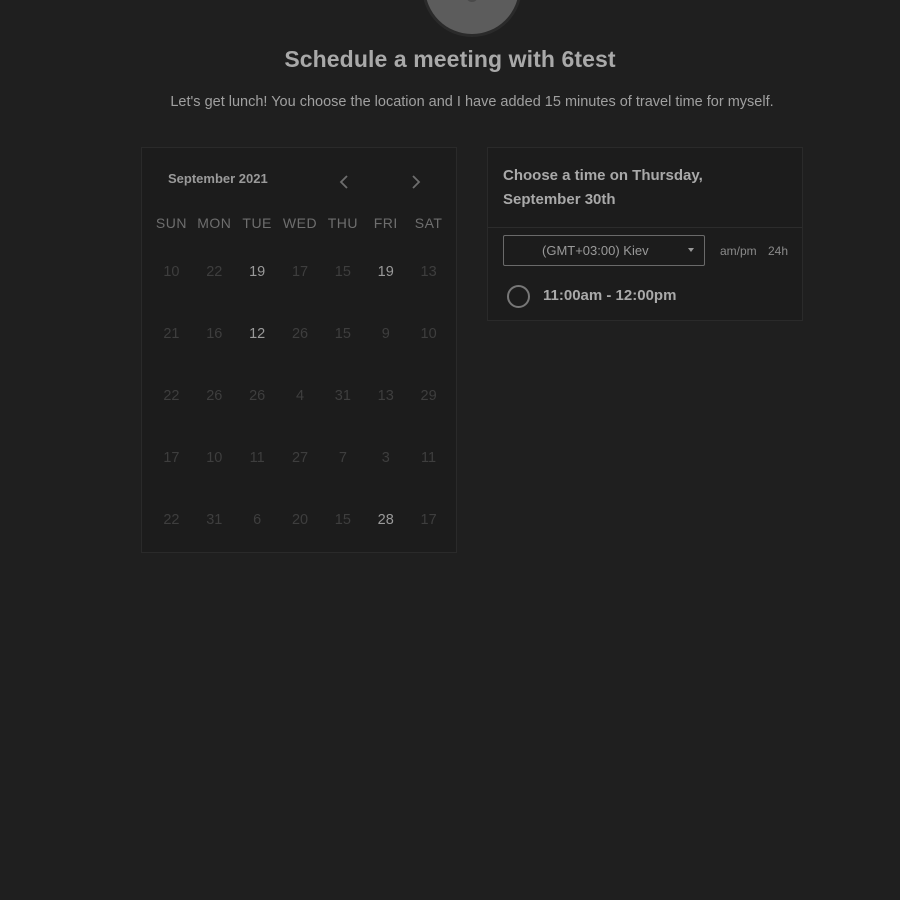  Describe the element at coordinates (218, 178) in the screenshot. I see `calendar-month-label: September 2021` at that location.